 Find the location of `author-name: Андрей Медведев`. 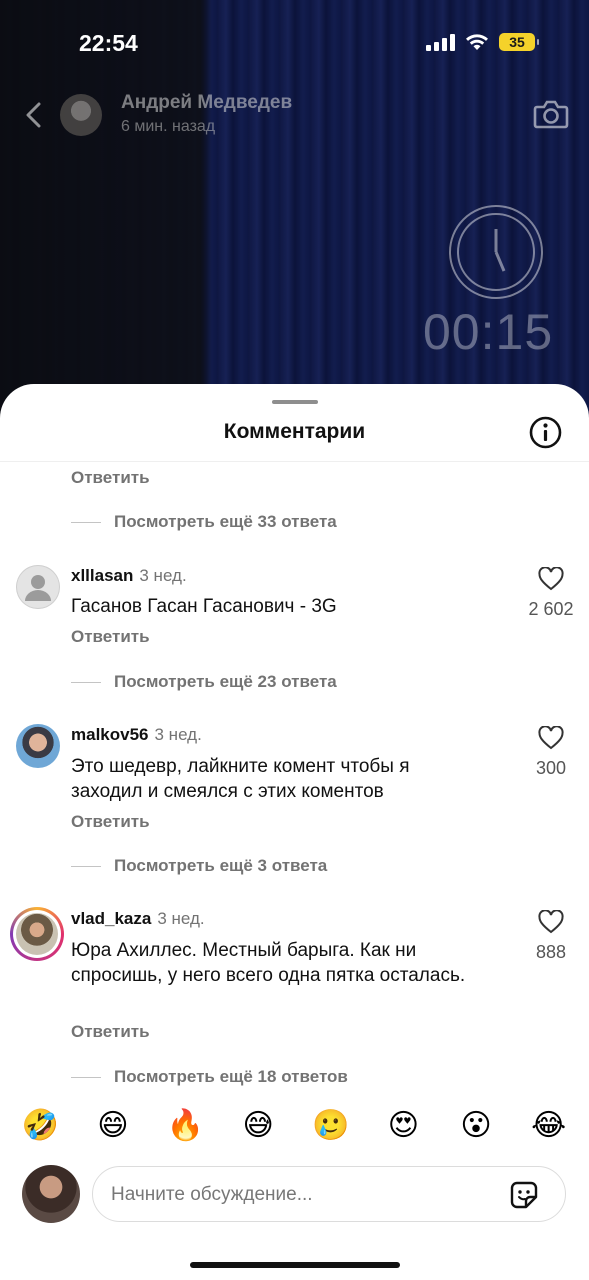

author-name: Андрей Медведев is located at coordinates (206, 103).